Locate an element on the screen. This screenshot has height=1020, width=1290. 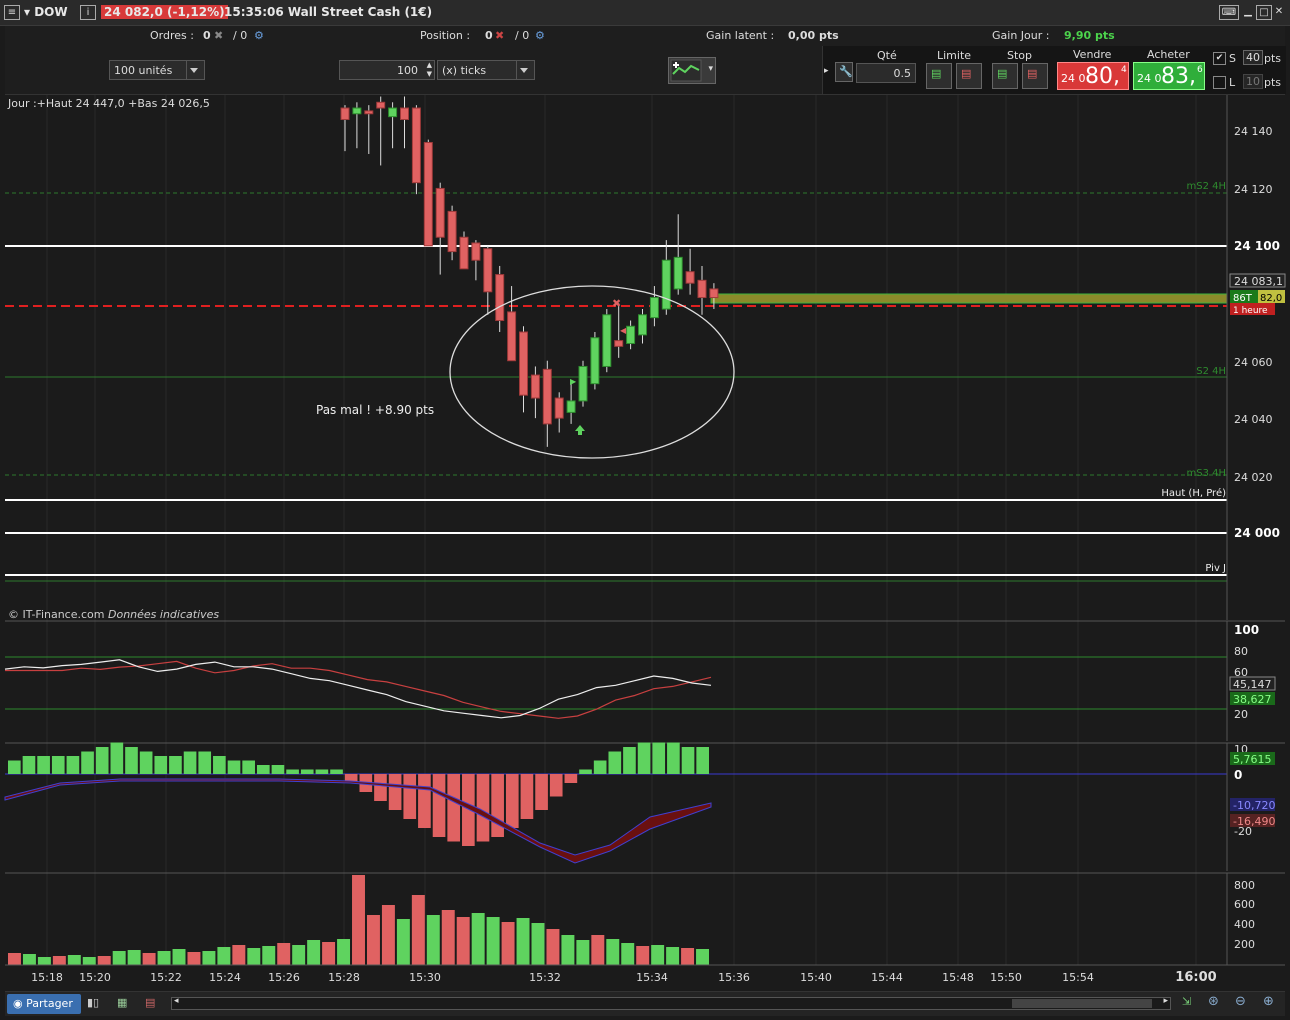
dropdown-icon: ▾ is located at coordinates (29, 12).